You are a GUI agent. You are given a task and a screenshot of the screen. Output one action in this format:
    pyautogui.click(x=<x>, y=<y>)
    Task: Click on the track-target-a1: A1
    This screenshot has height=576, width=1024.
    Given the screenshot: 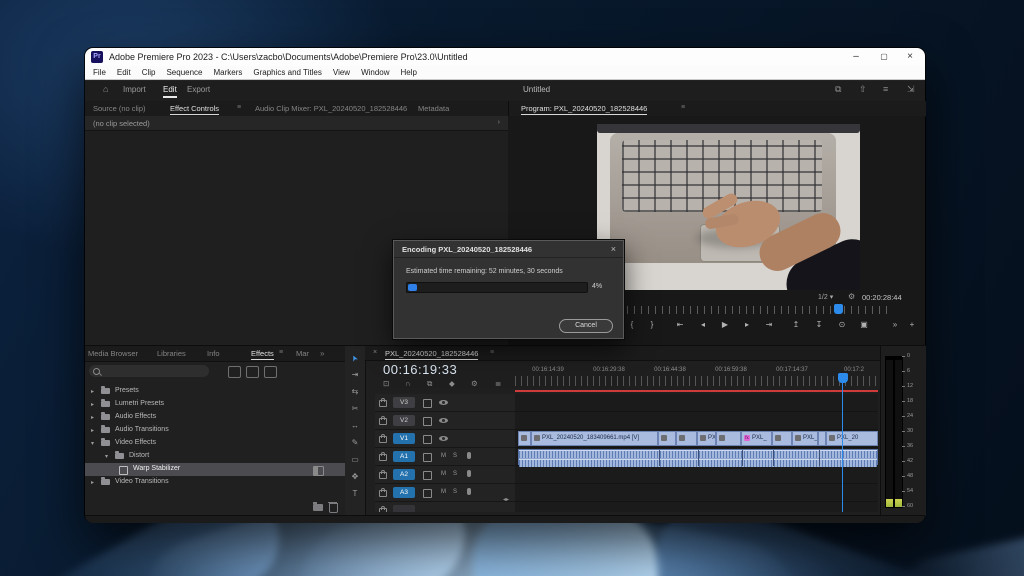 What is the action you would take?
    pyautogui.click(x=404, y=456)
    